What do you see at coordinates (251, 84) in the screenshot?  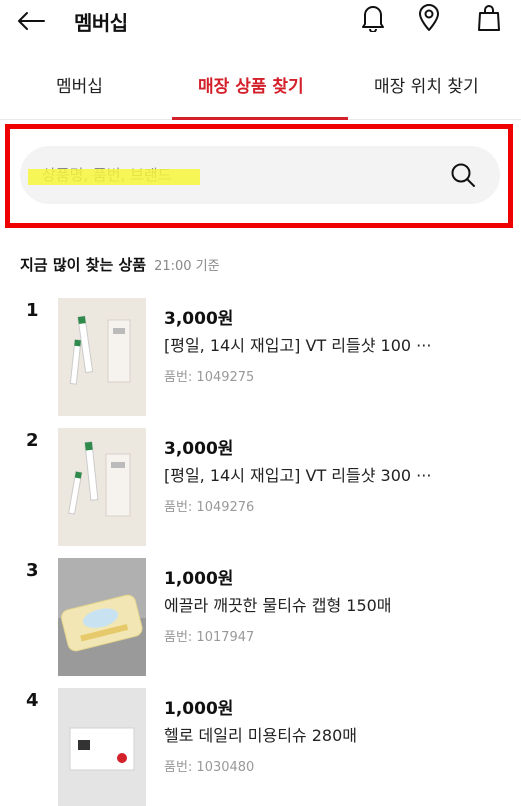 I see `tab-store-product-search: 매장 상품 찾기` at bounding box center [251, 84].